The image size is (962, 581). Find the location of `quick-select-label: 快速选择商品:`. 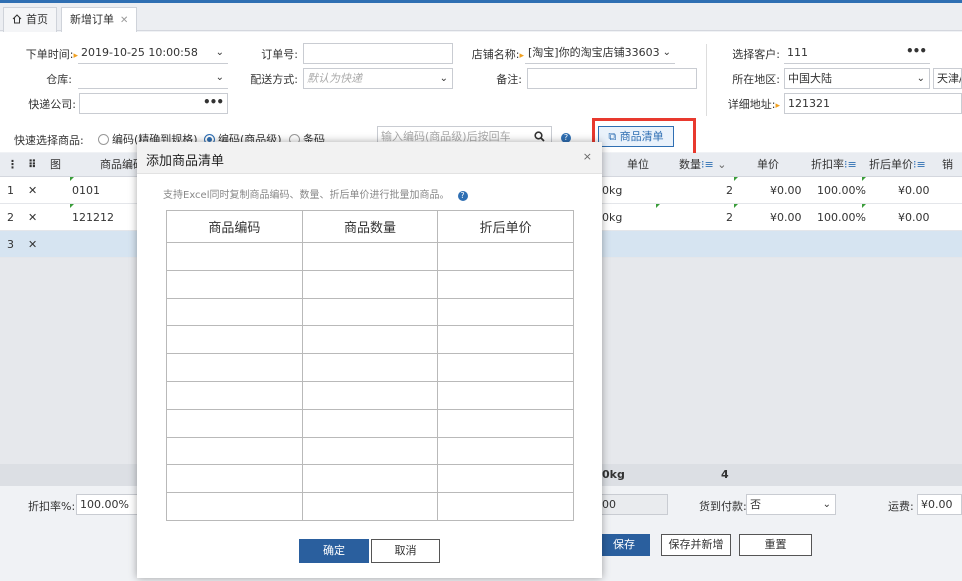

quick-select-label: 快速选择商品: is located at coordinates (49, 140).